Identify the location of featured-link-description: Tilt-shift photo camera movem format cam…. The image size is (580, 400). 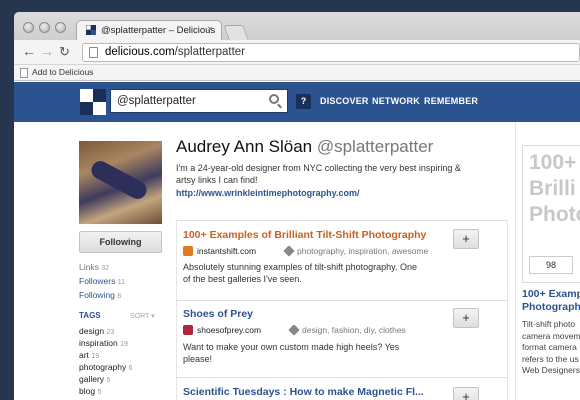
(551, 347).